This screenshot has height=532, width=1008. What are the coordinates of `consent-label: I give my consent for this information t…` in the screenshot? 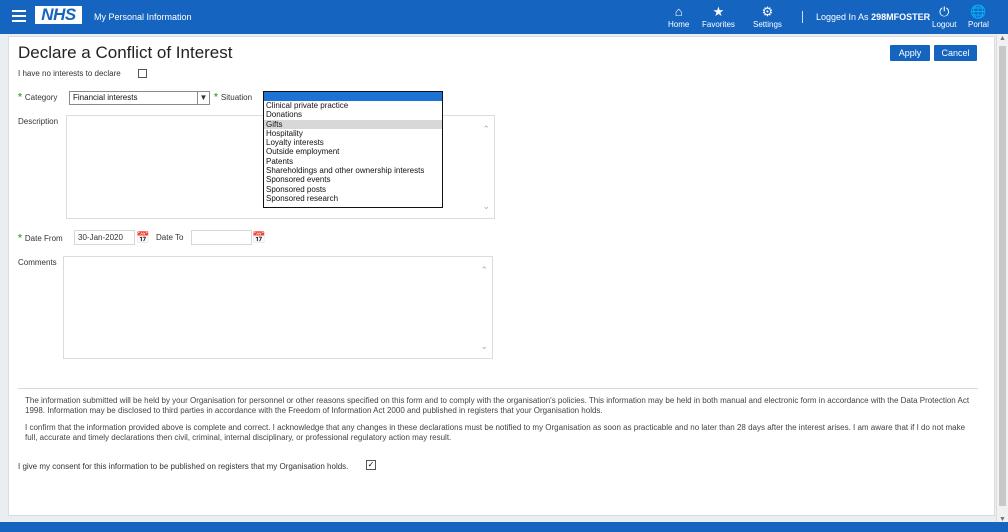 It's located at (183, 466).